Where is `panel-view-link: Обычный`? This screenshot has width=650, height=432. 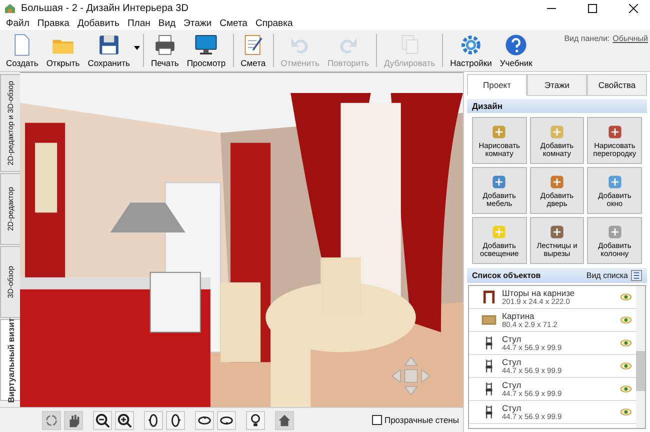
panel-view-link: Обычный is located at coordinates (630, 52).